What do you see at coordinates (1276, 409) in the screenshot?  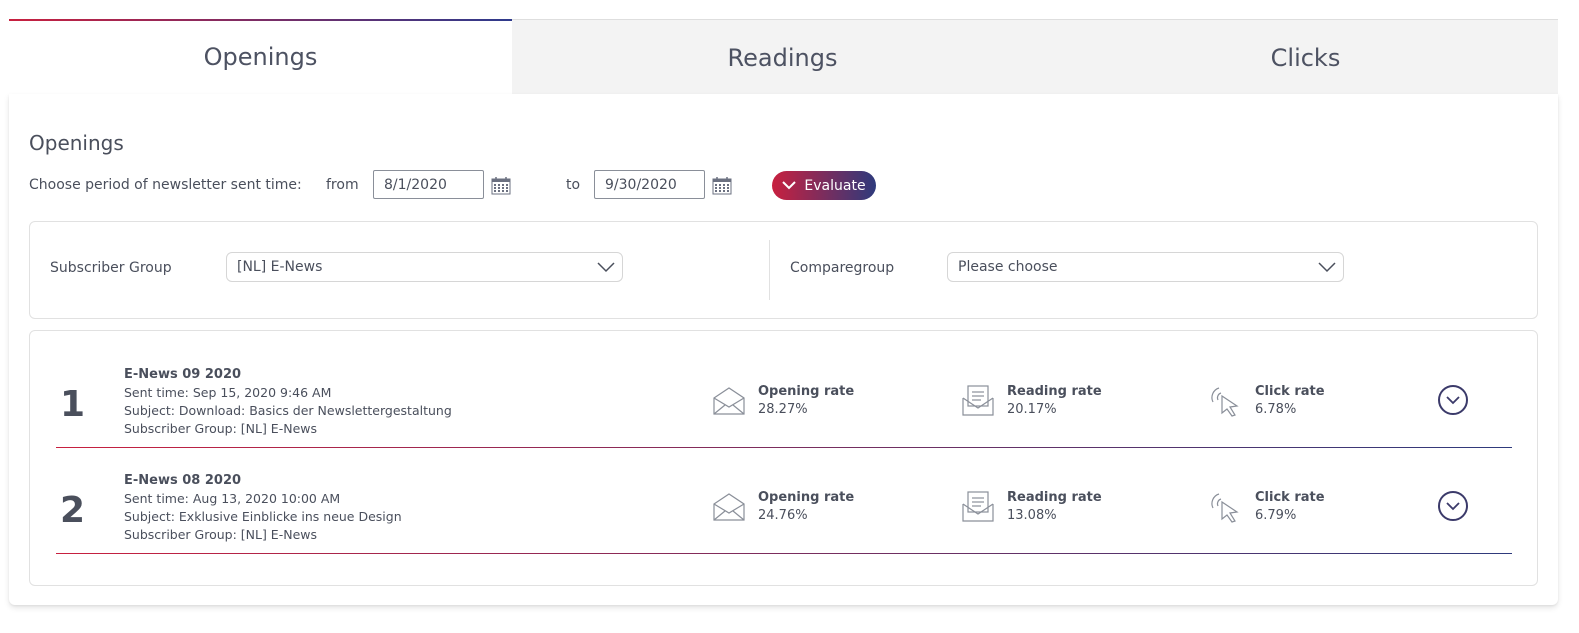 I see `click-rate-value: 6.78%` at bounding box center [1276, 409].